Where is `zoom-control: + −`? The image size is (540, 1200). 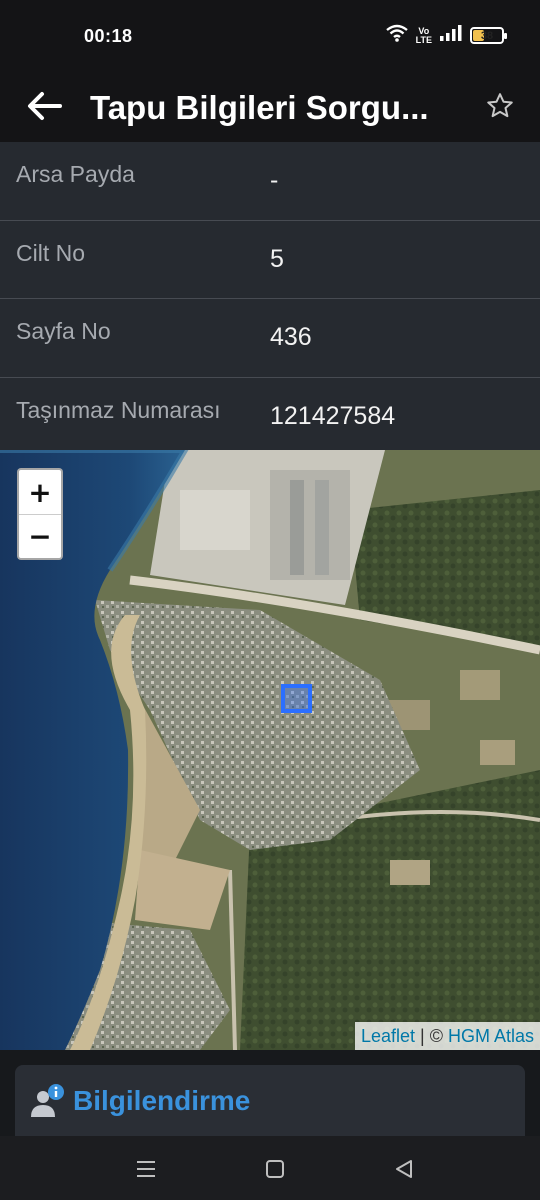 zoom-control: + − is located at coordinates (40, 514).